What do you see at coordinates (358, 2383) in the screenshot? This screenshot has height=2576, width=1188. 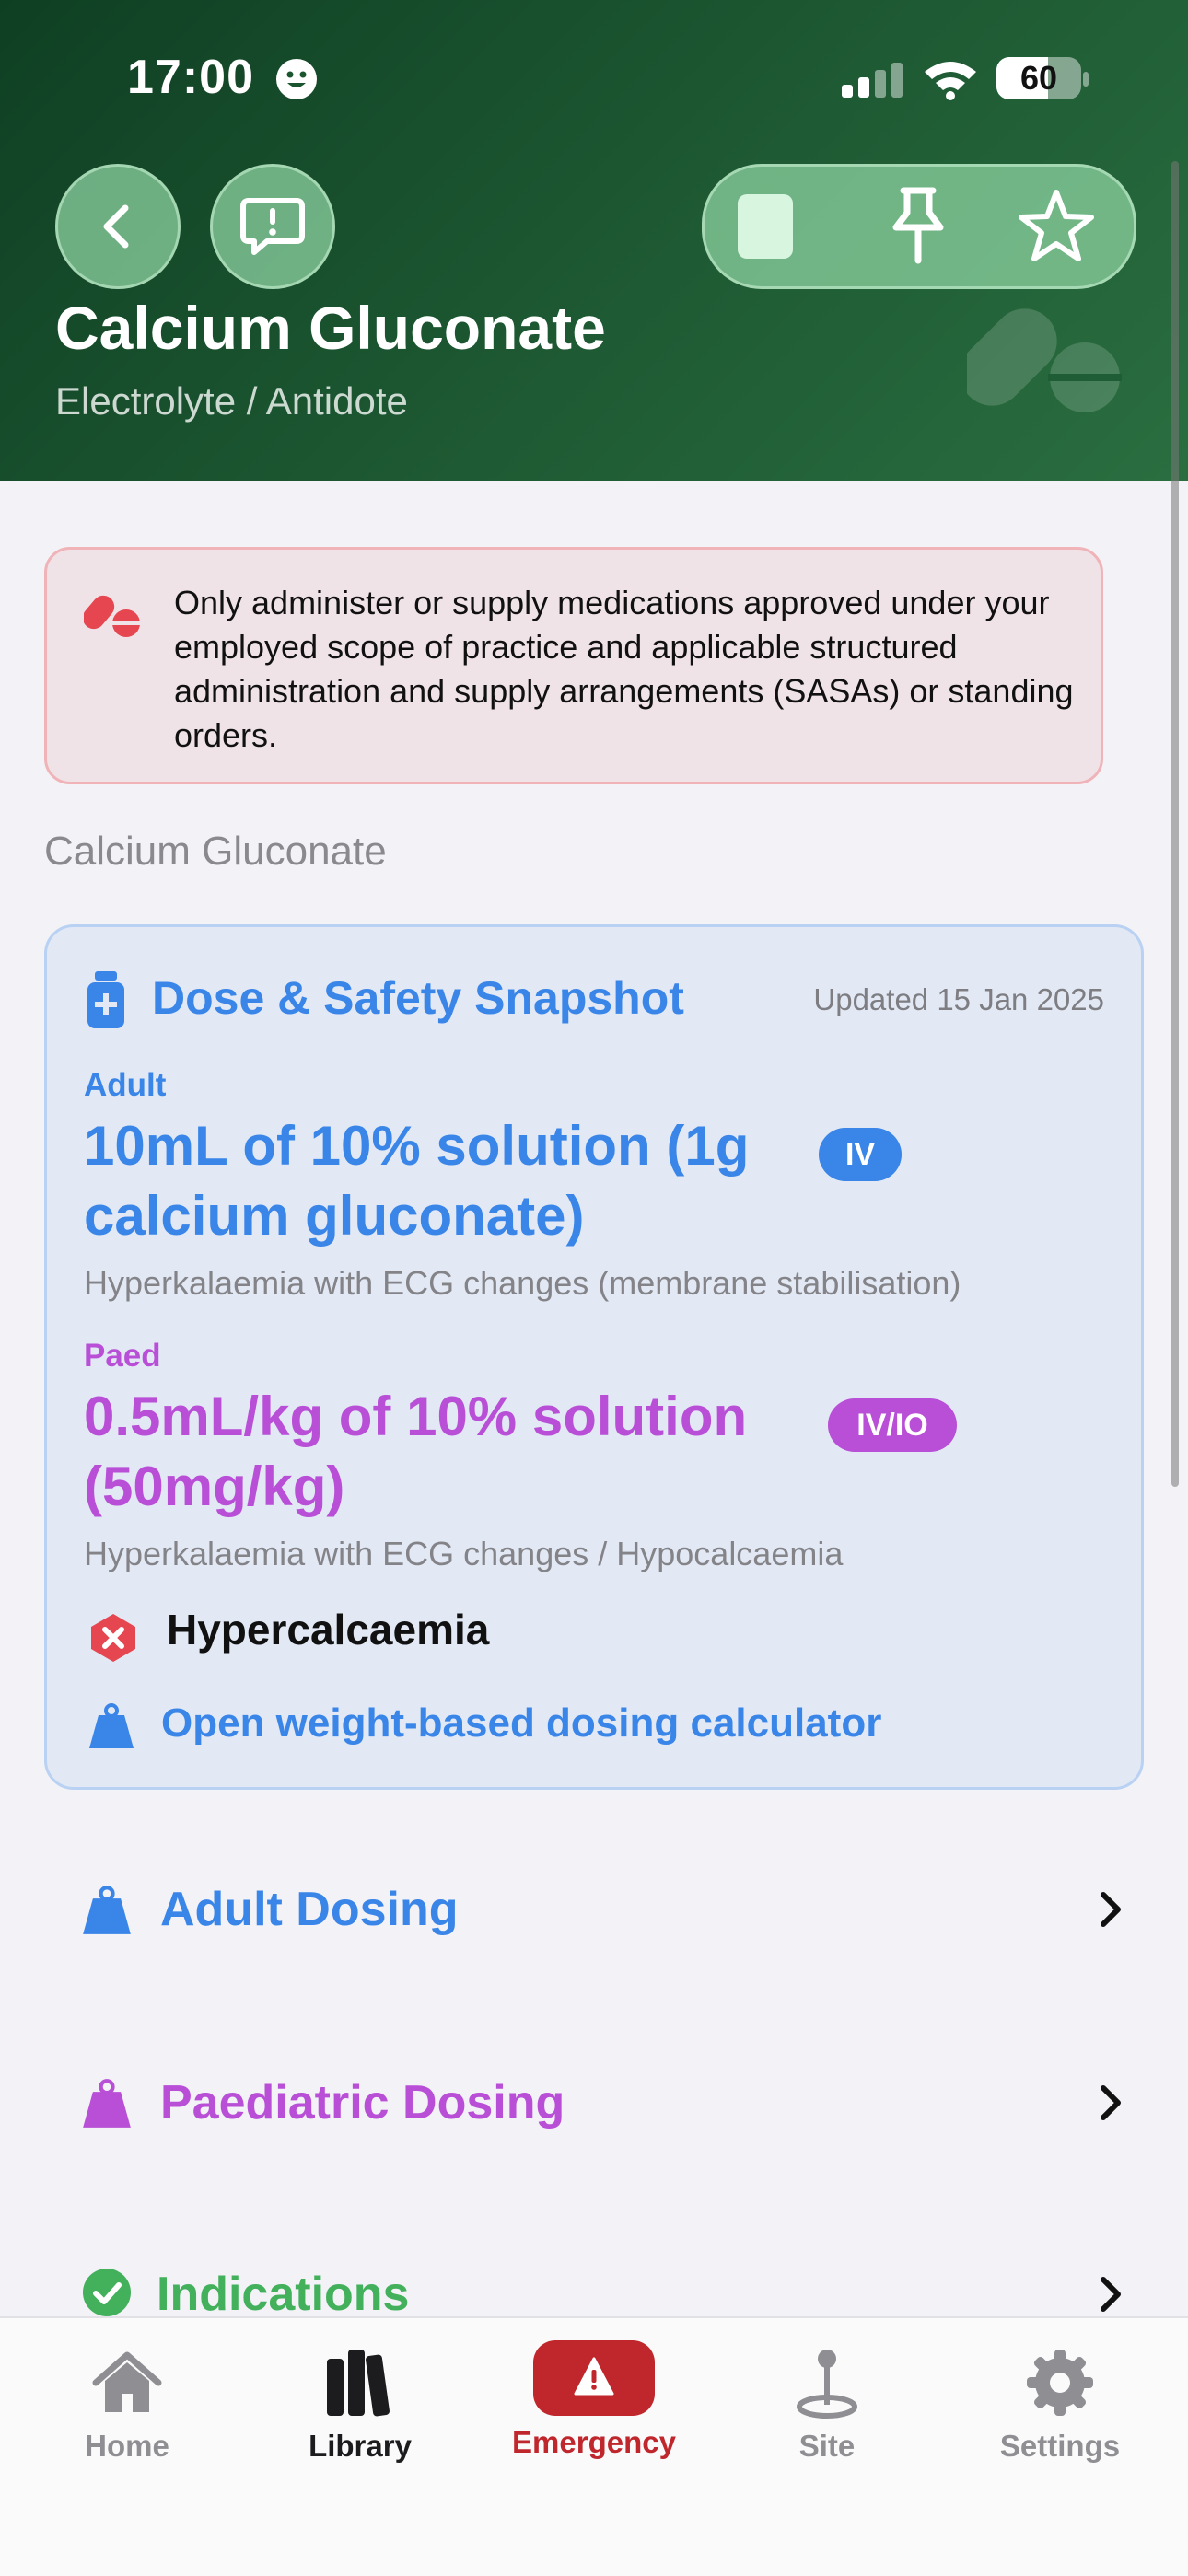 I see `books-icon` at bounding box center [358, 2383].